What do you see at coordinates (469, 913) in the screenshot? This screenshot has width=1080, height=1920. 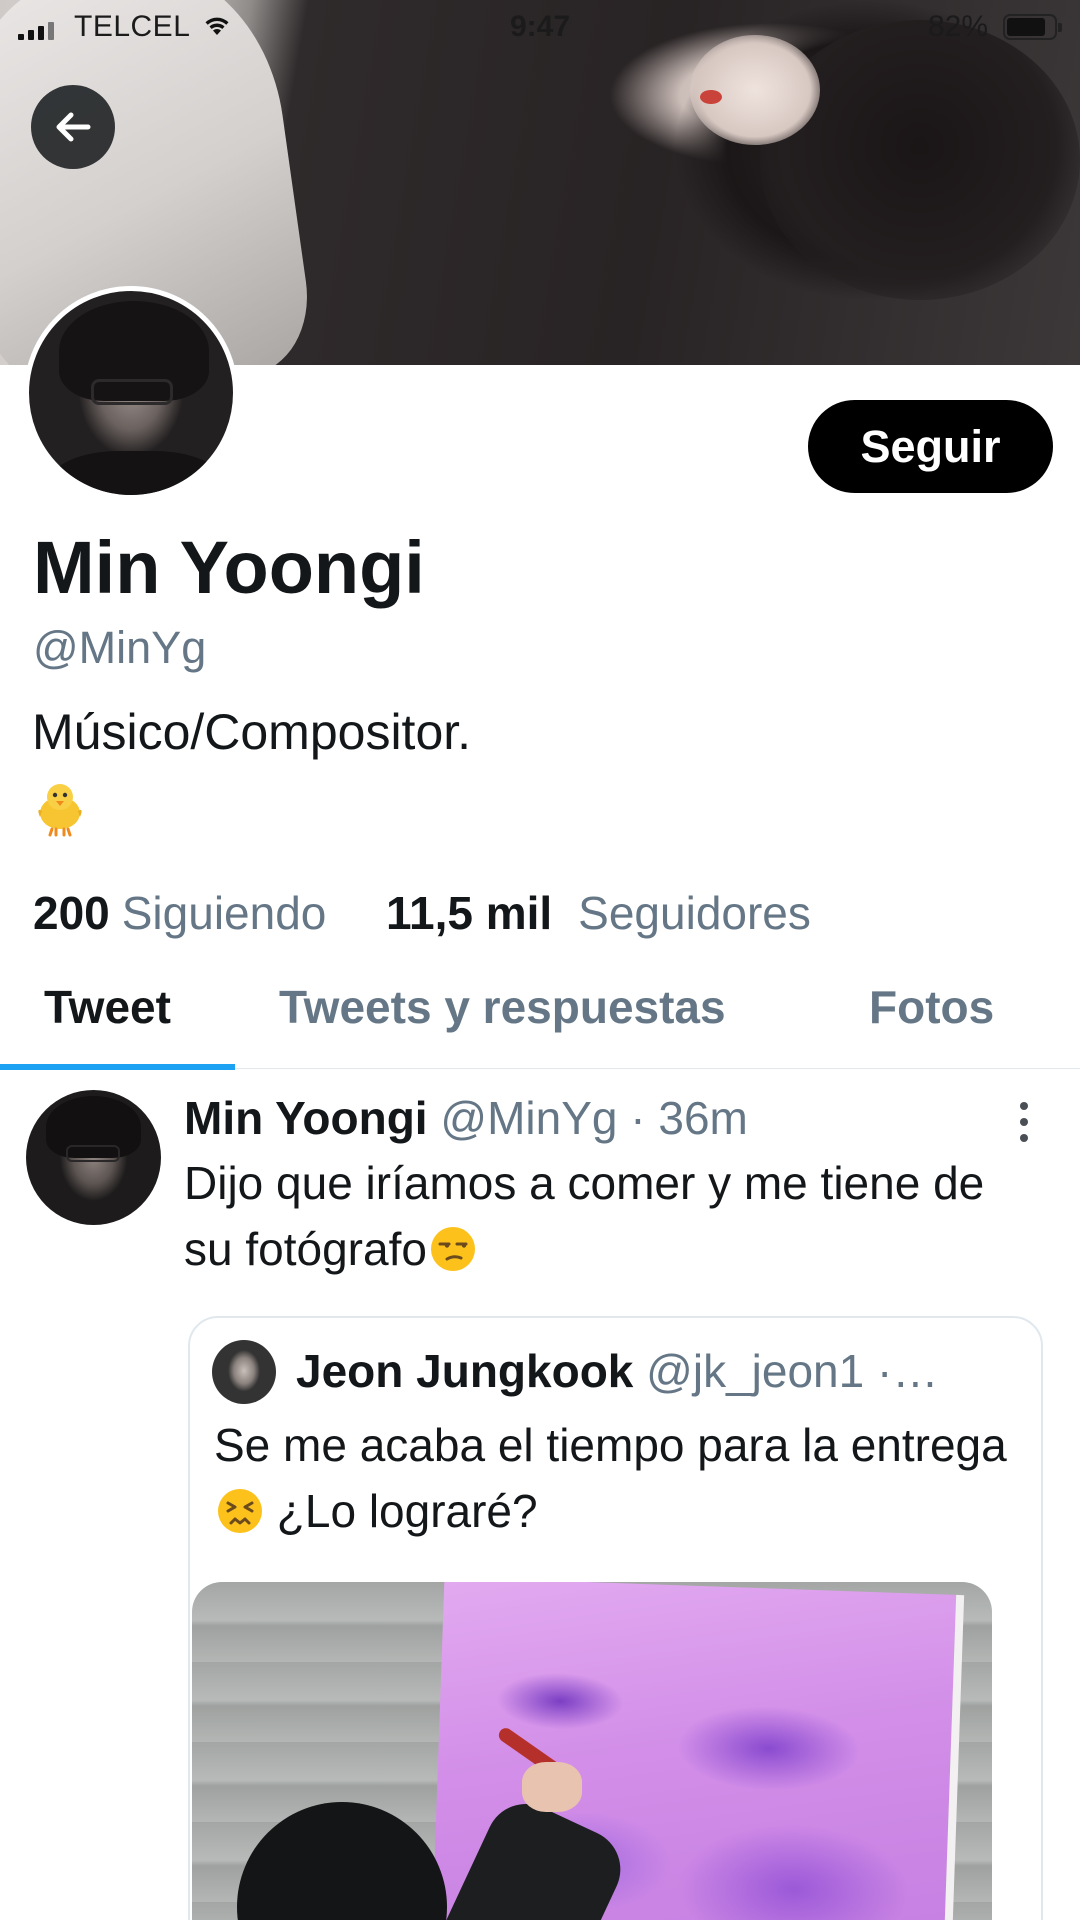 I see `followers-count: 11,5 mil` at bounding box center [469, 913].